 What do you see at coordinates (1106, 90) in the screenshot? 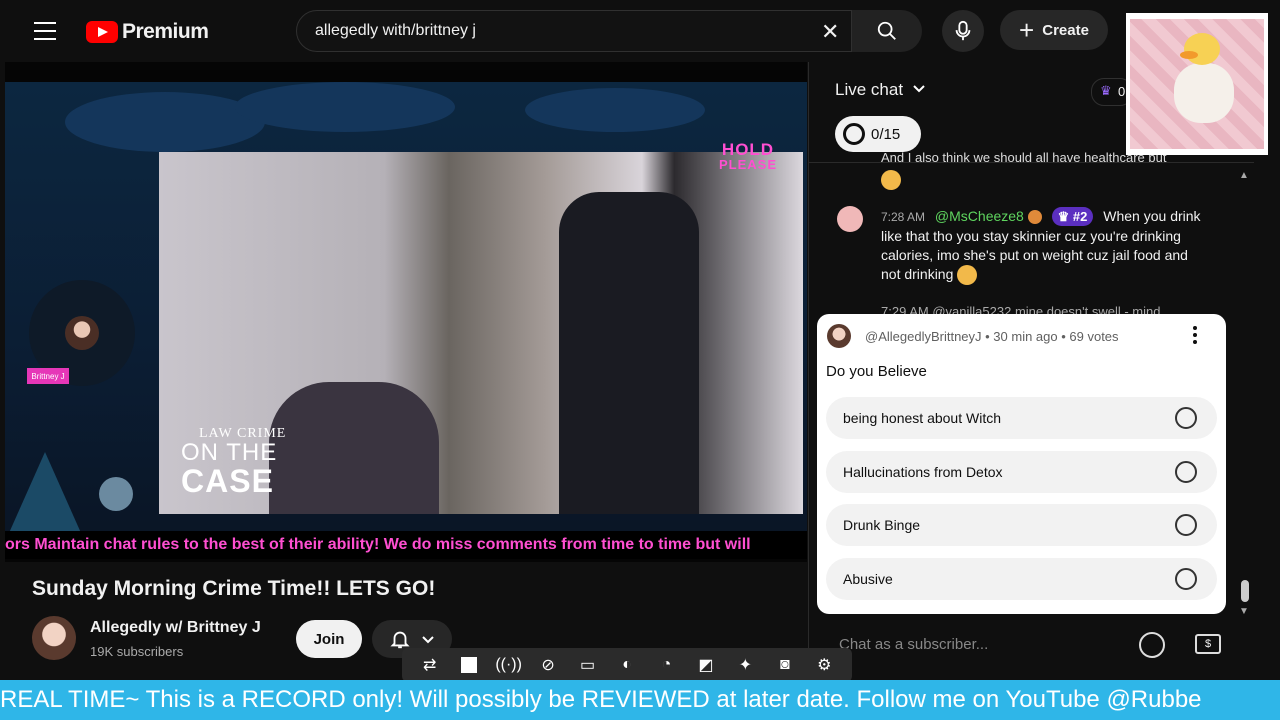
I see `crown-icon: ♛` at bounding box center [1106, 90].